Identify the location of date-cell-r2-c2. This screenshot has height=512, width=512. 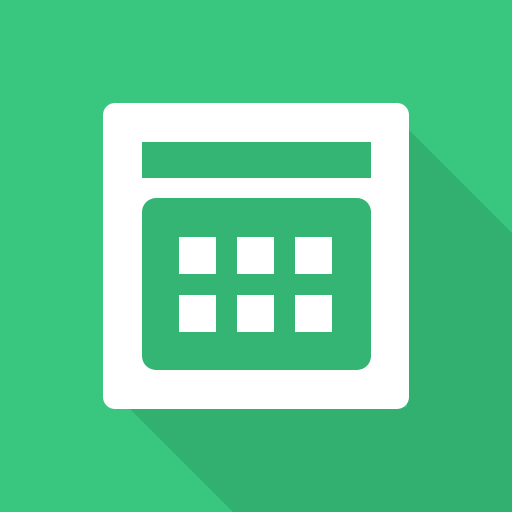
(255, 313).